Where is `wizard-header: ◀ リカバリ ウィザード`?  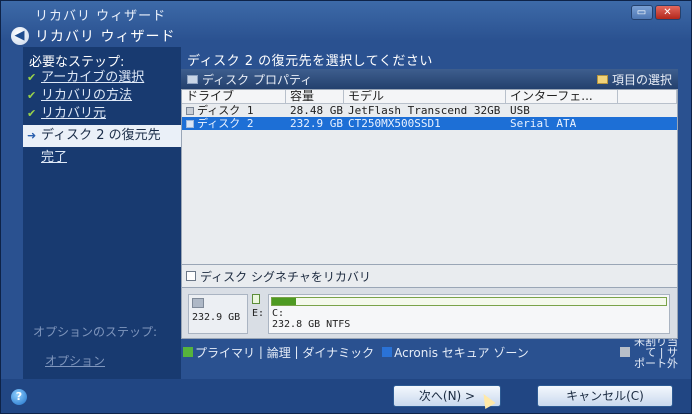
wizard-header: ◀ リカバリ ウィザード is located at coordinates (93, 36).